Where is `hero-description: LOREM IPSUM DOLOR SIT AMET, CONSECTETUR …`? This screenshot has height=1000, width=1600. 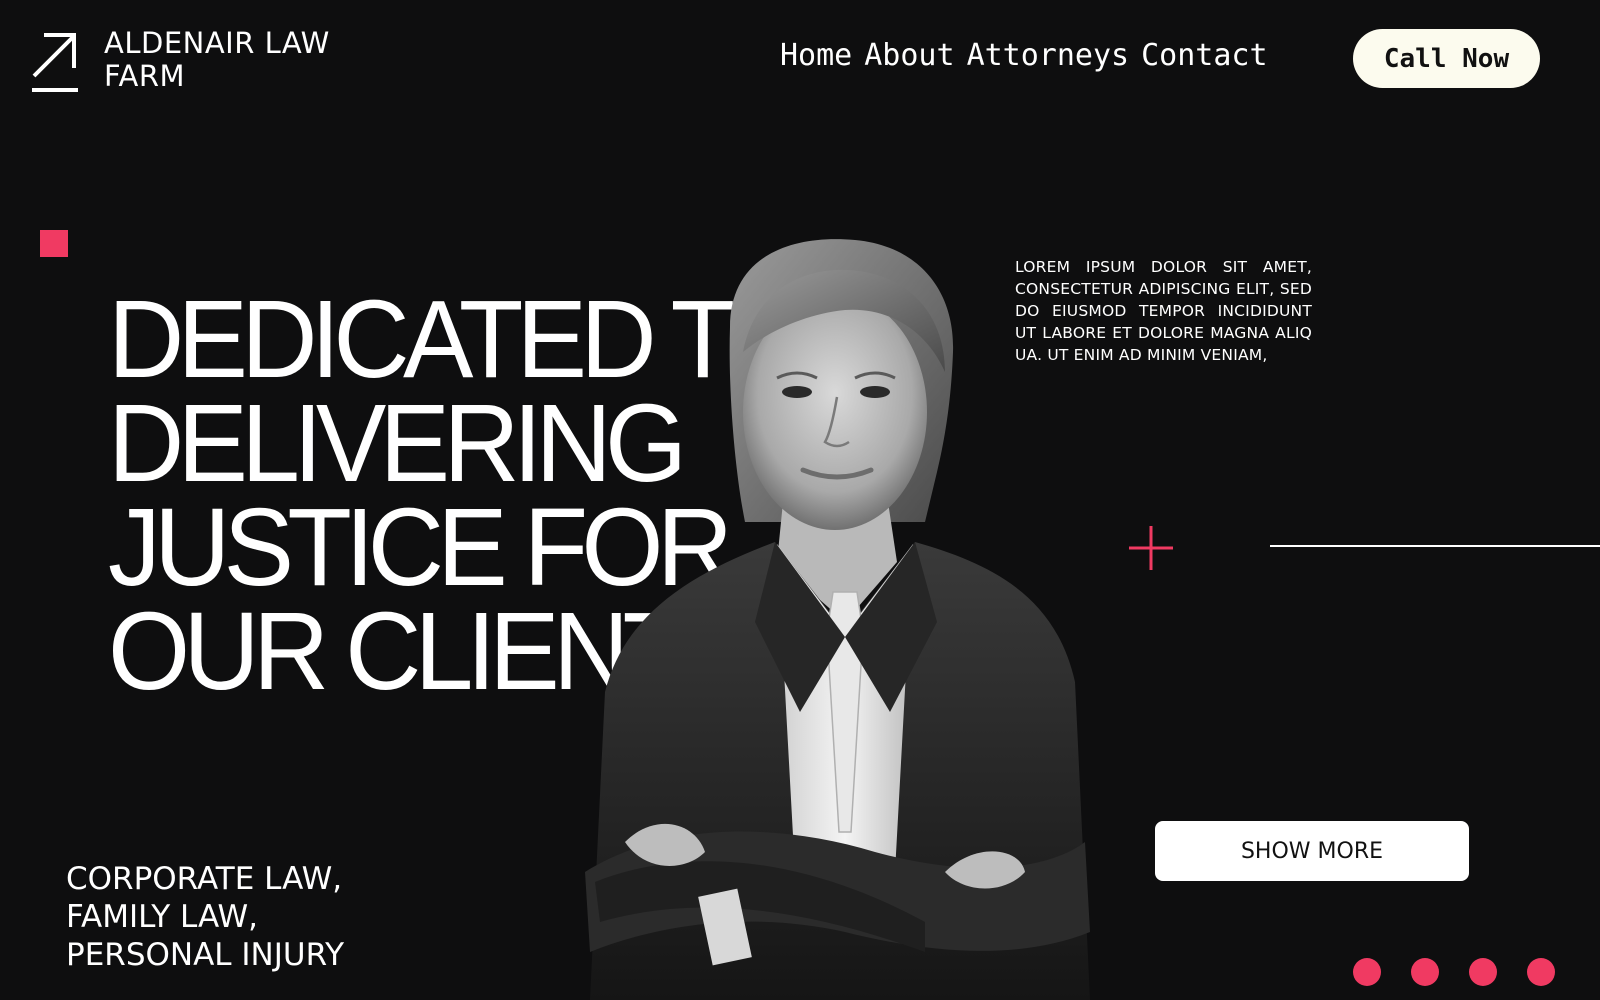
hero-description: LOREM IPSUM DOLOR SIT AMET, CONSECTETUR … is located at coordinates (1163, 310).